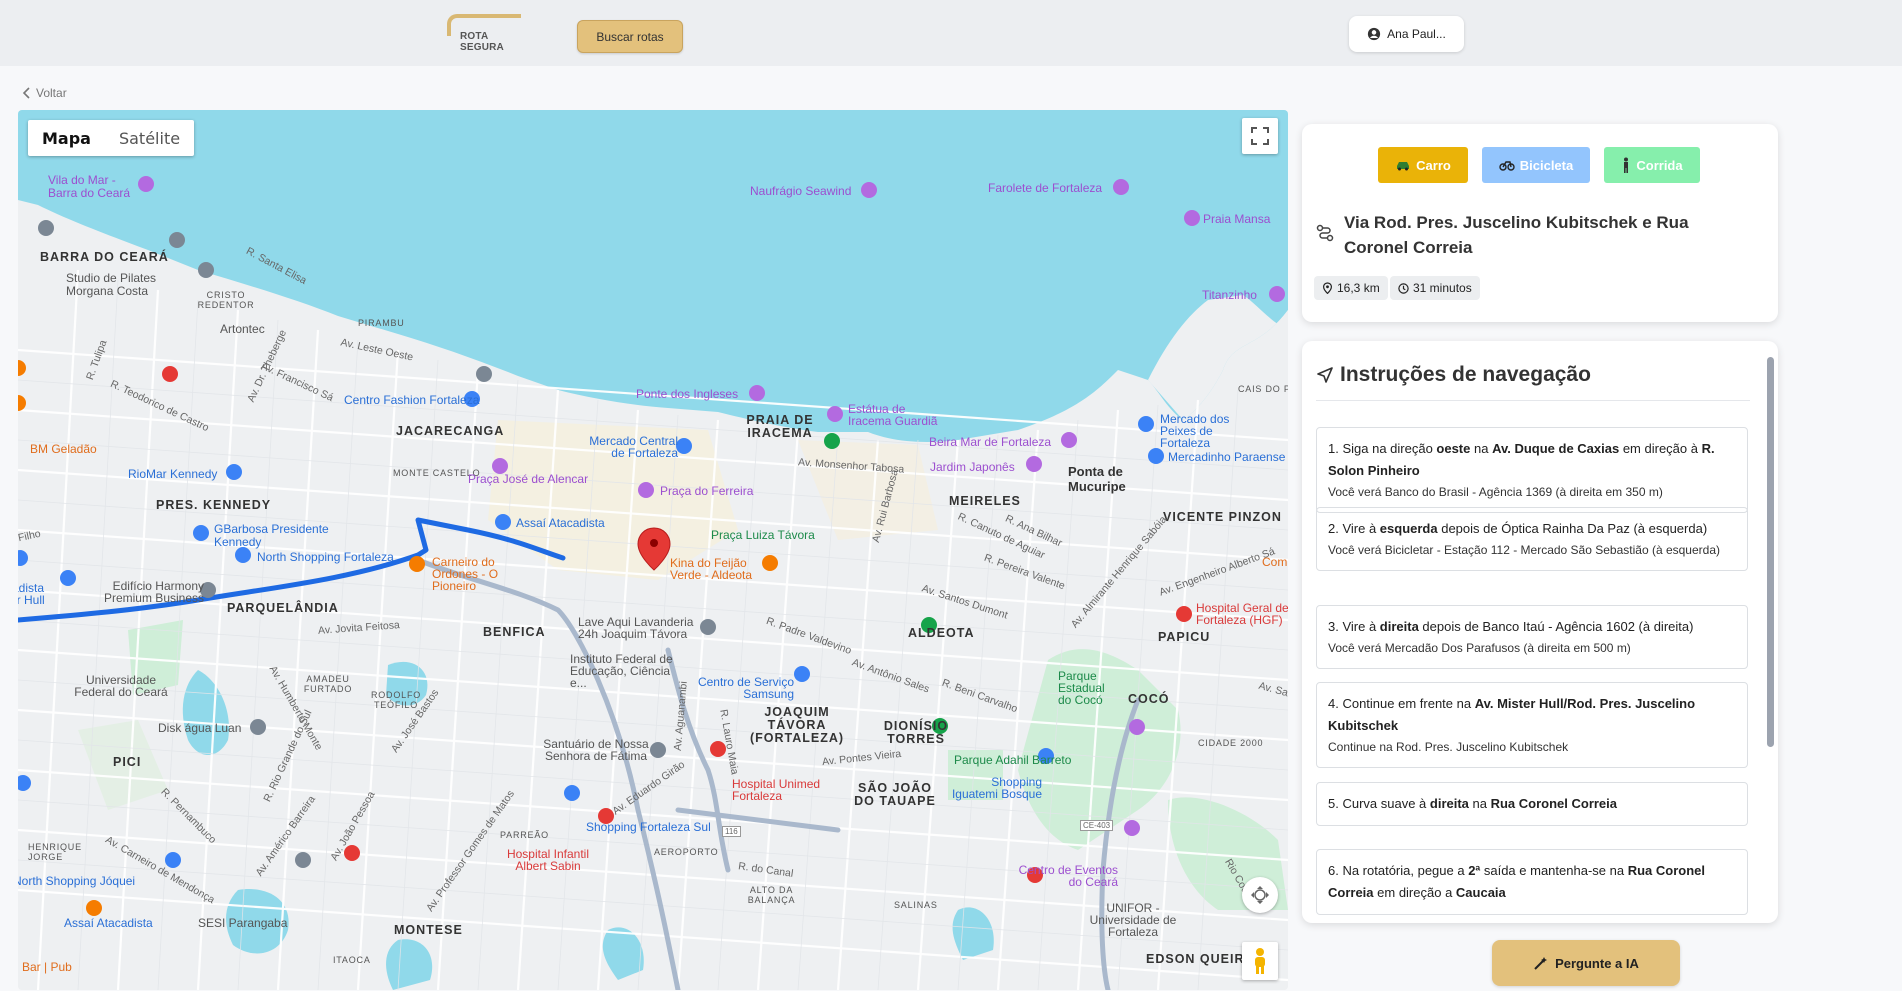 This screenshot has height=991, width=1902. I want to click on poi-naufragio: Naufrágio Seawind, so click(800, 191).